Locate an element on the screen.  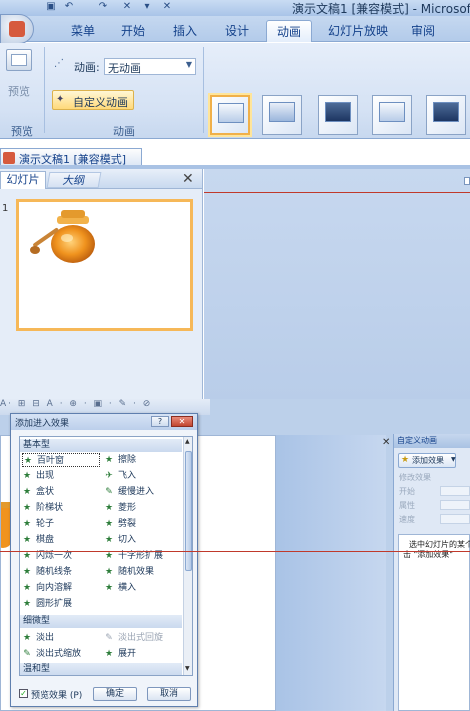
scrollbar-thumb is located at coordinates (188, 511).